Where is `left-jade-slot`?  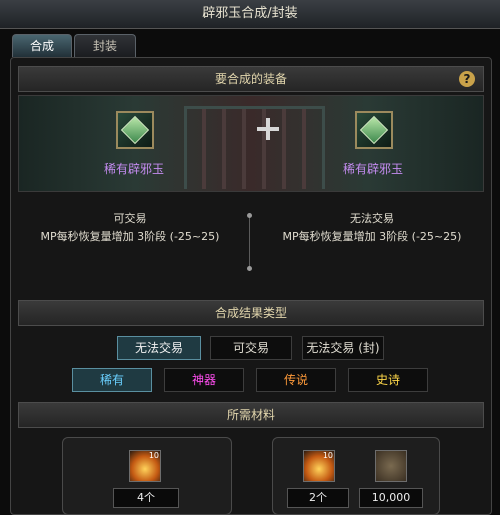
left-jade-slot is located at coordinates (135, 130).